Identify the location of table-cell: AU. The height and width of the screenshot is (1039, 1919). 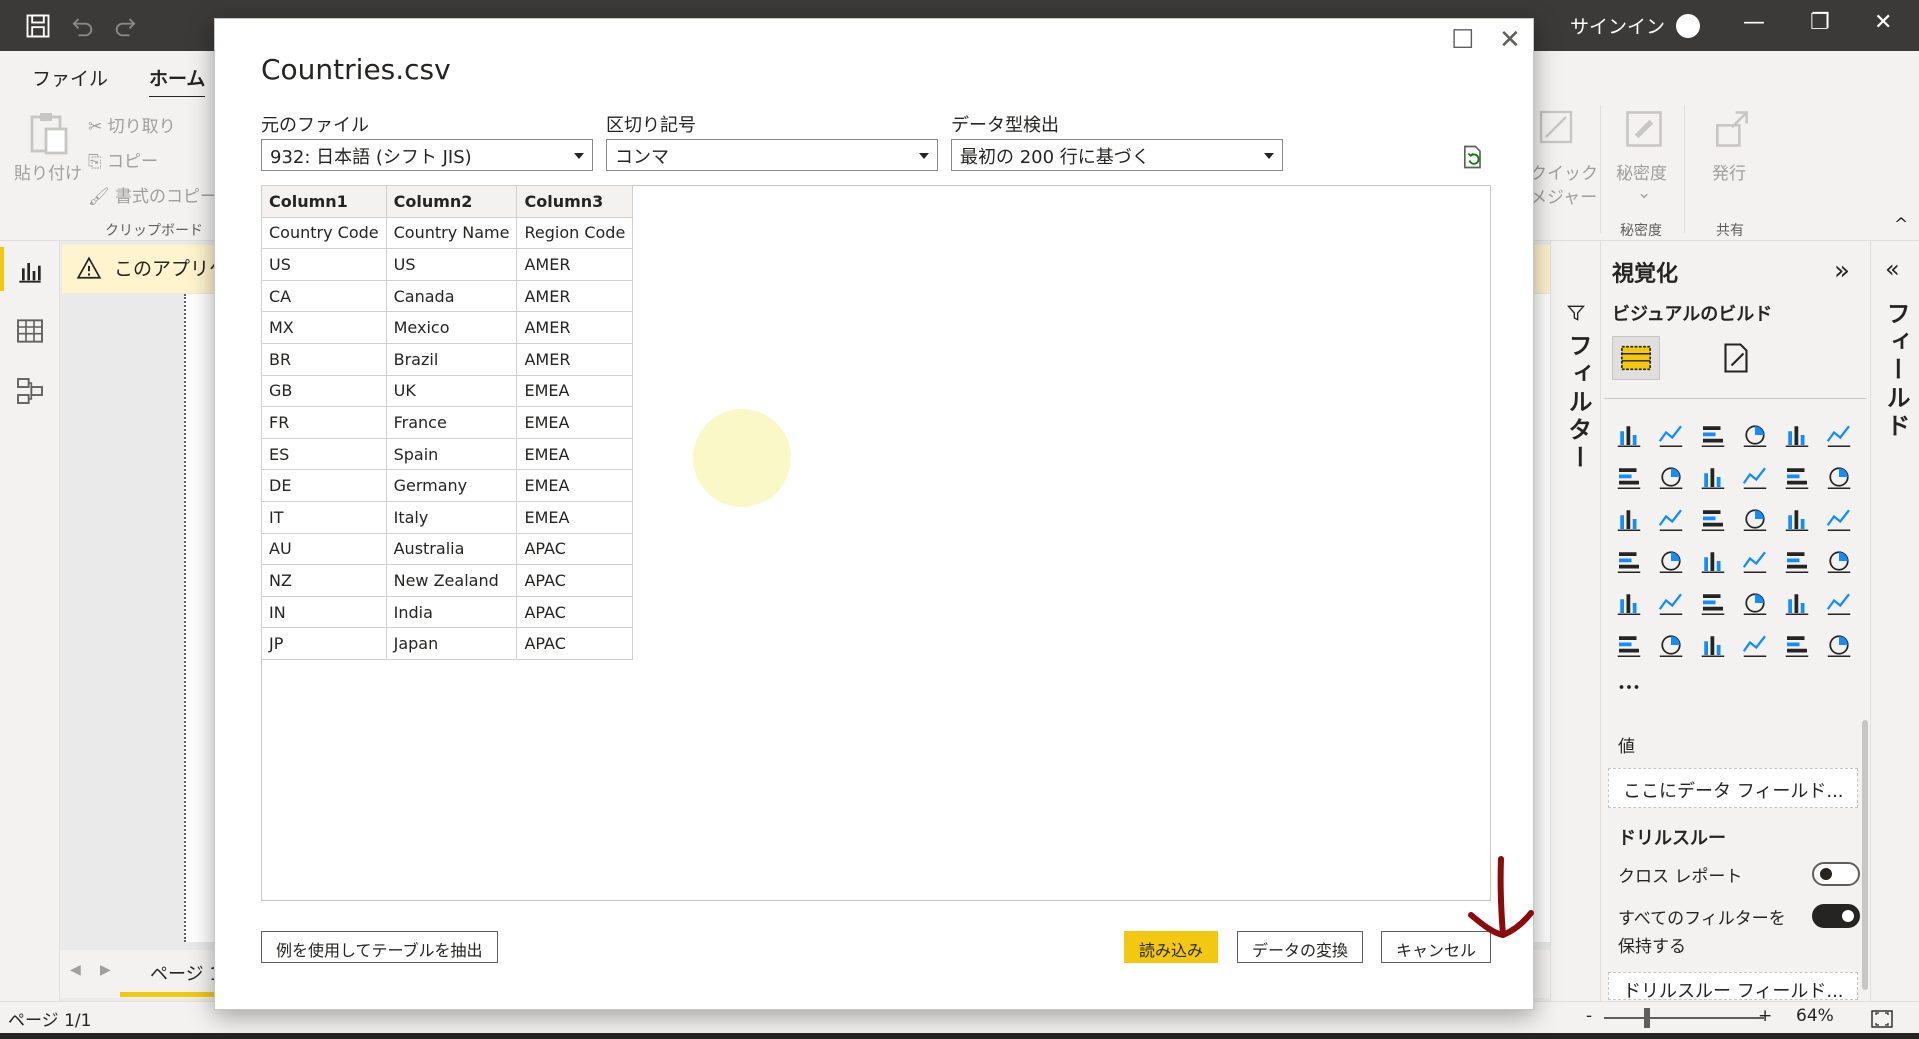
(324, 549).